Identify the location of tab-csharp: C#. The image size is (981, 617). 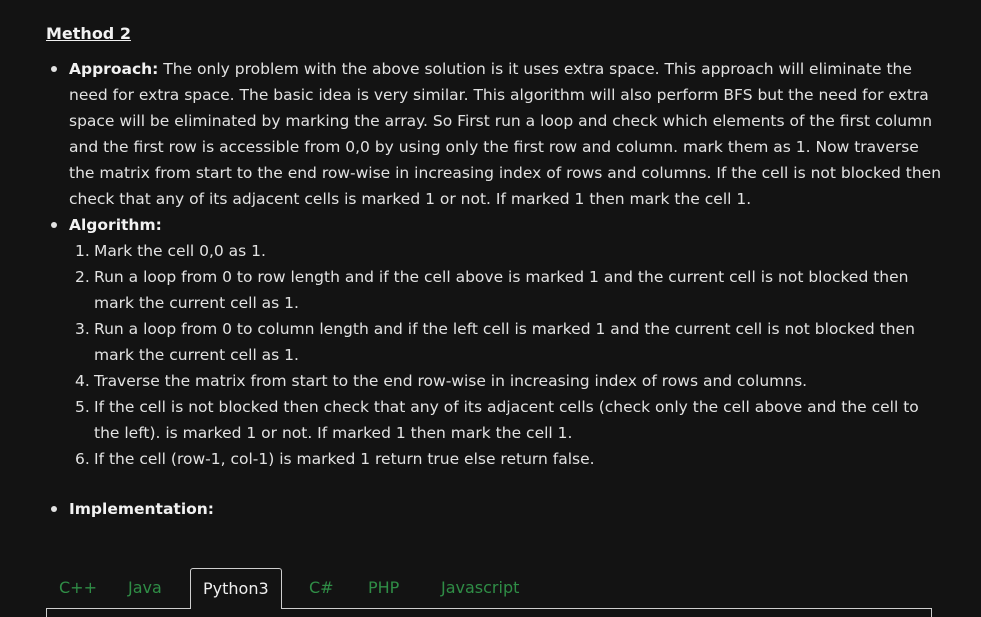
(321, 588).